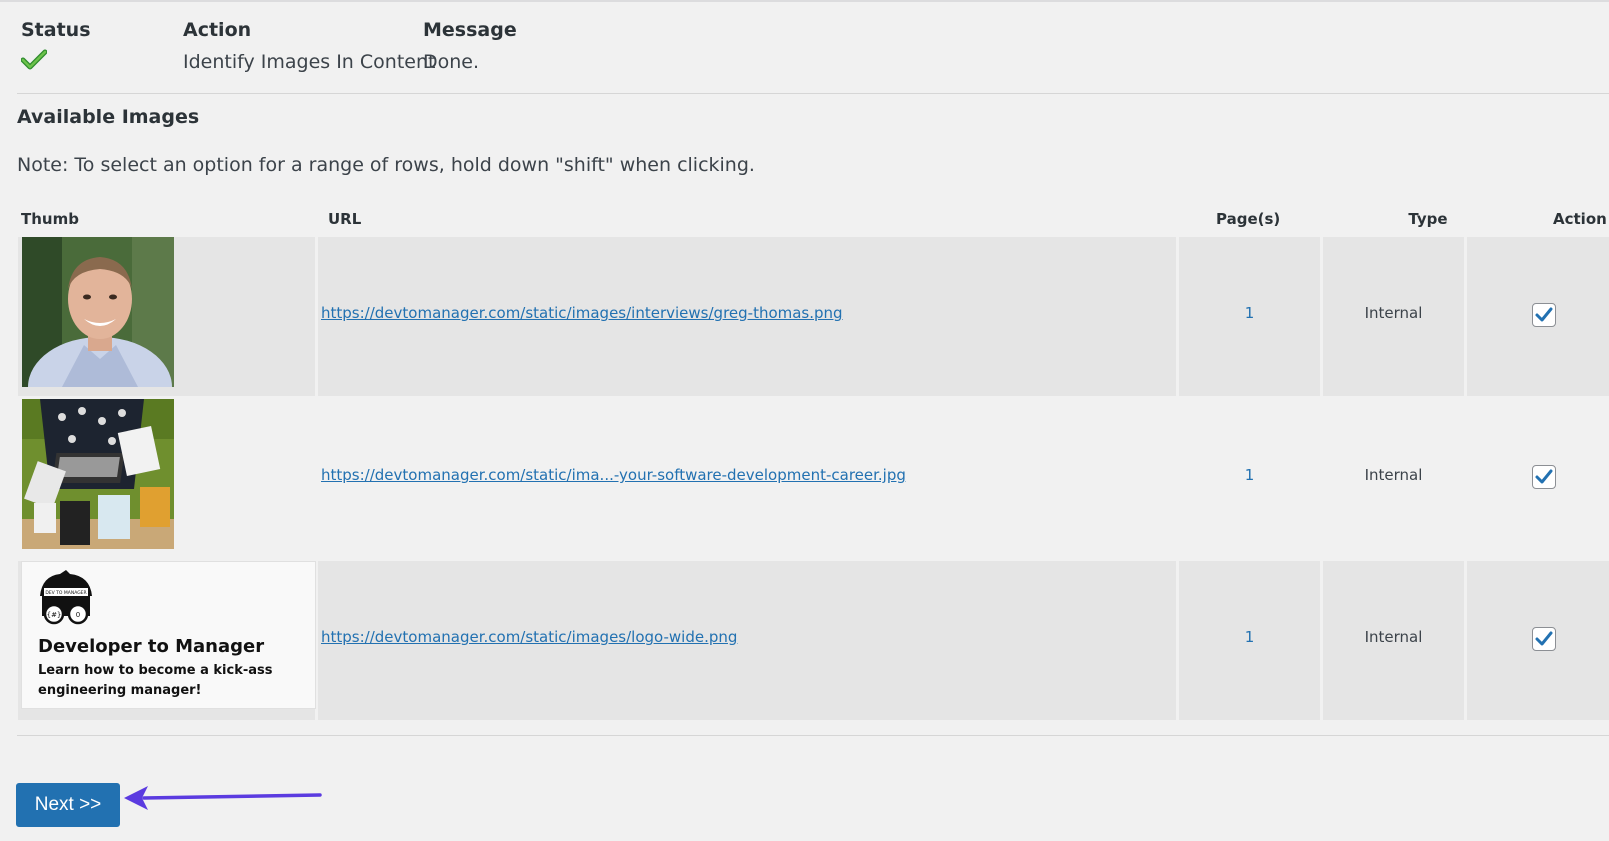 This screenshot has height=841, width=1609. Describe the element at coordinates (66, 597) in the screenshot. I see `dev-to-manager-logo: DEV TO MANAGER {#} 0` at that location.